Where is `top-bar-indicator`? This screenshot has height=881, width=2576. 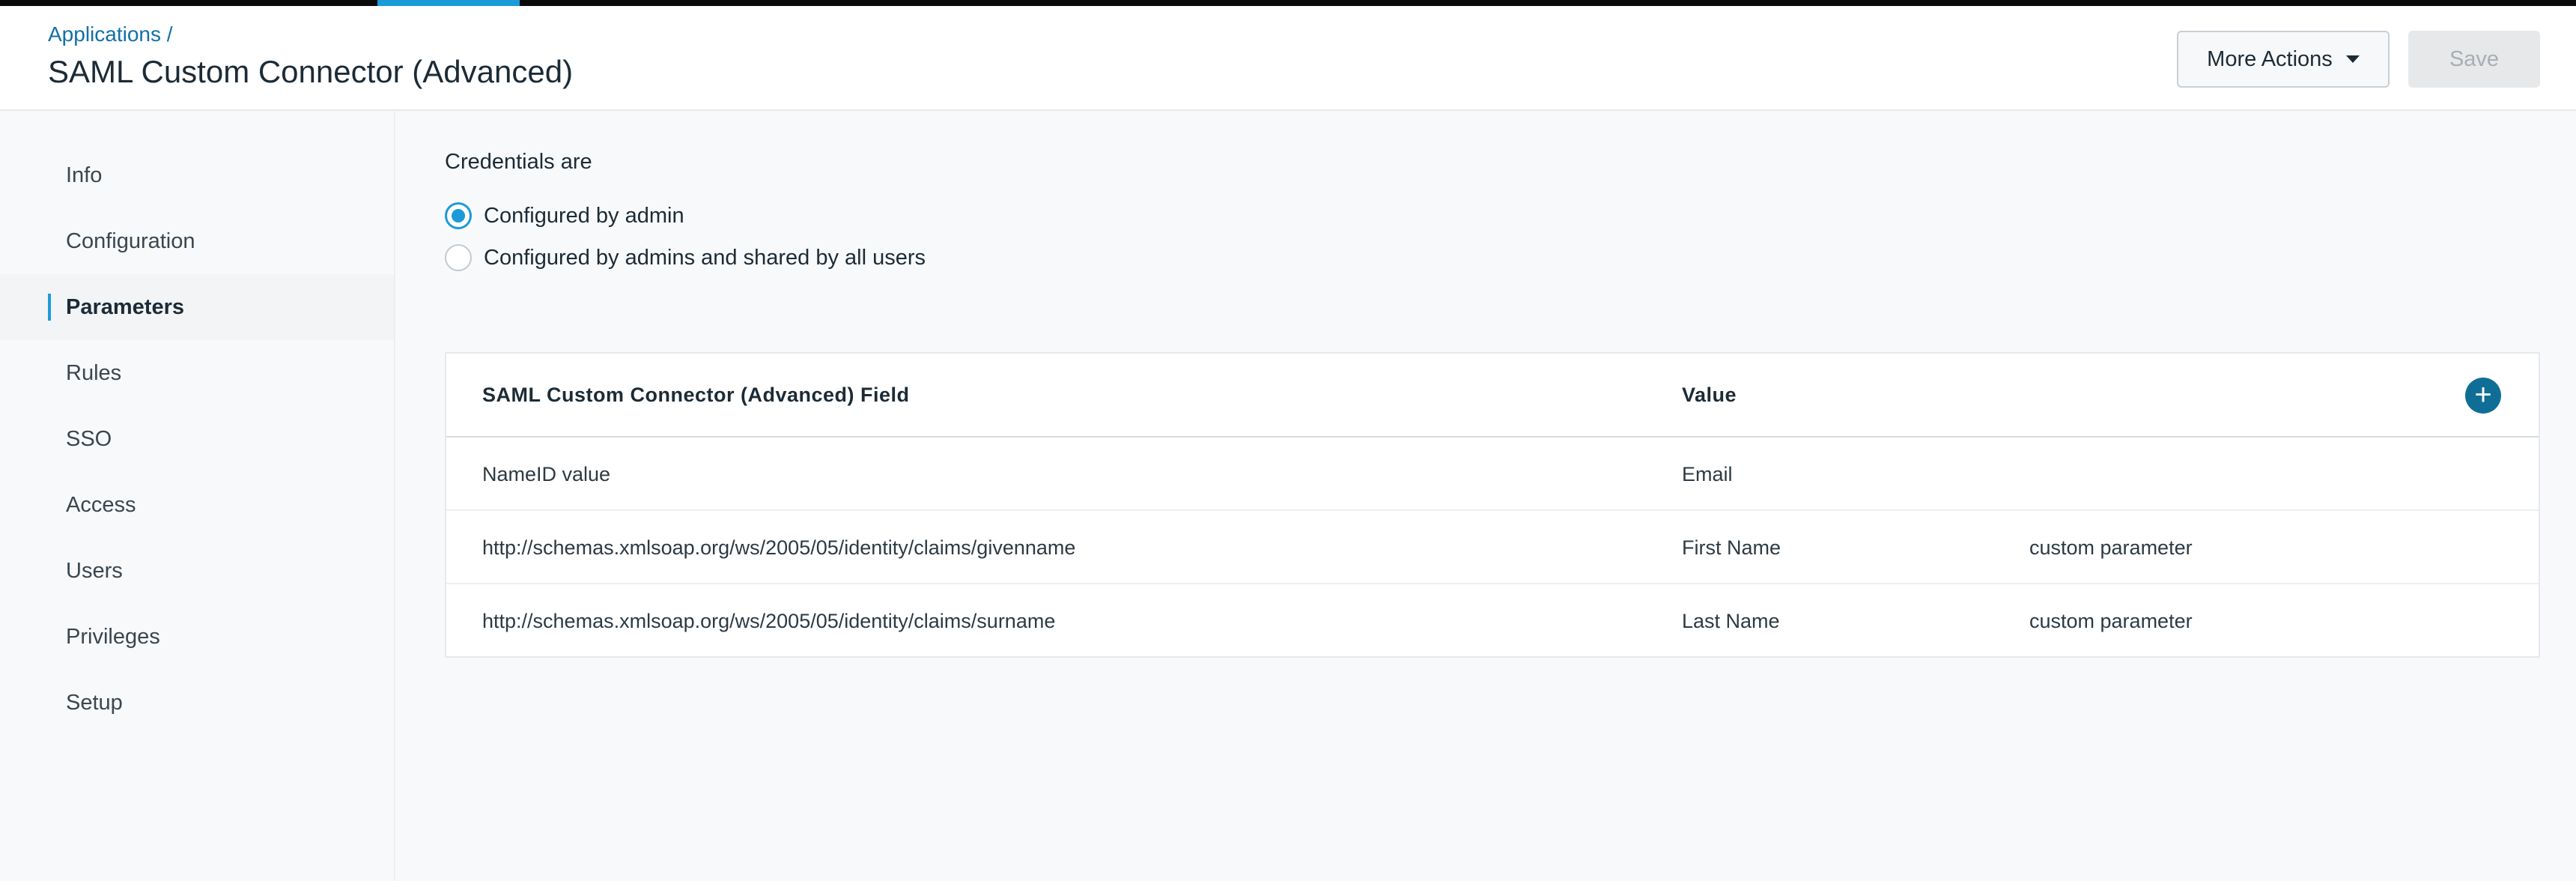 top-bar-indicator is located at coordinates (448, 3).